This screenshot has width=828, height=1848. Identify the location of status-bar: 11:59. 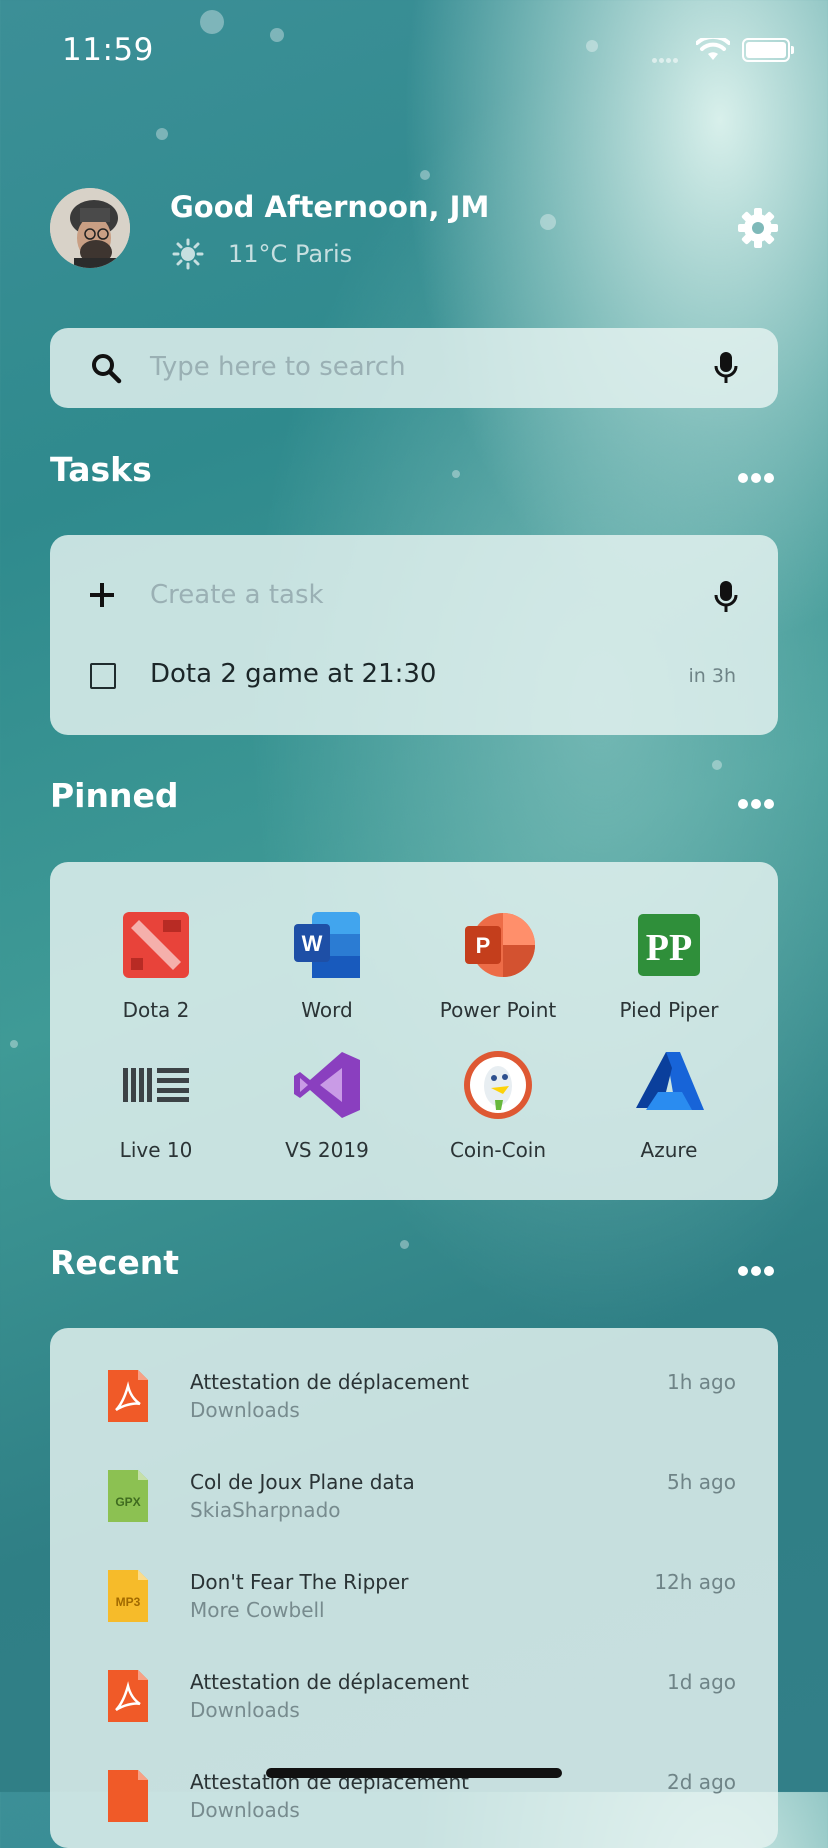
(414, 50).